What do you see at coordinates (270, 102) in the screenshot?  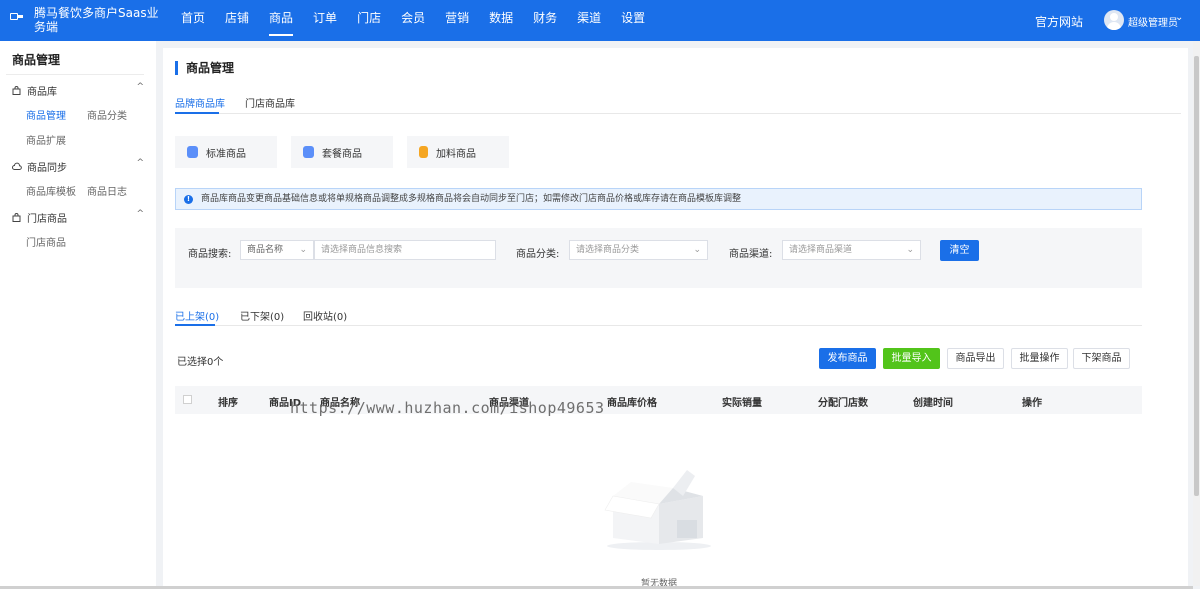 I see `tab-store-library: 门店商品库` at bounding box center [270, 102].